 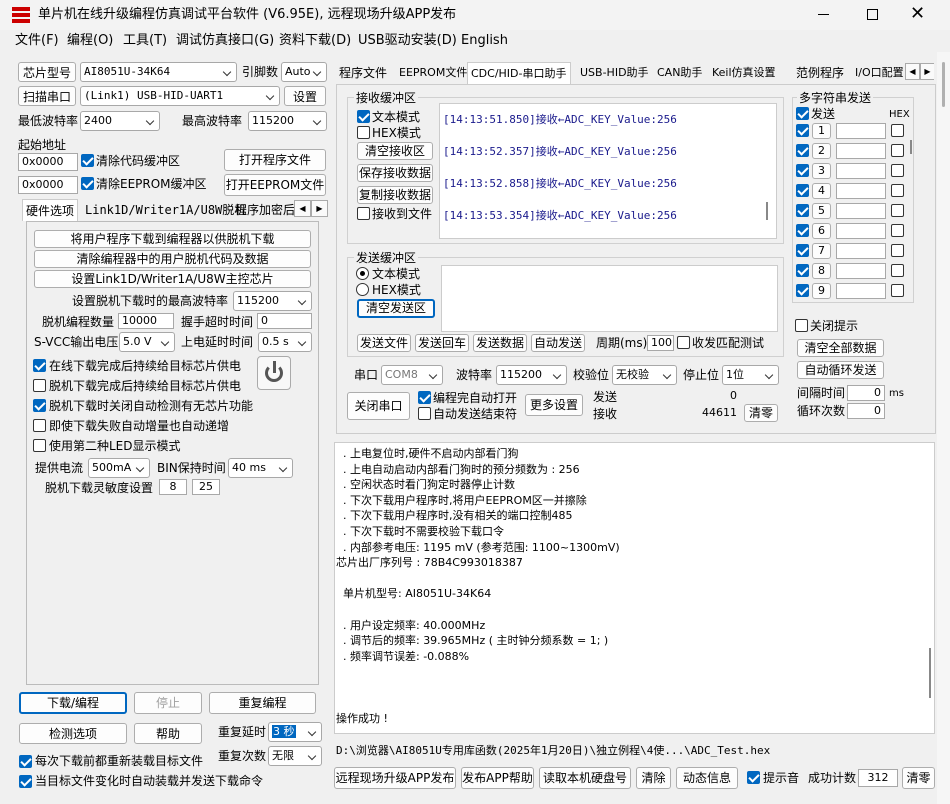 What do you see at coordinates (840, 370) in the screenshot?
I see `auto-loop-send-button: 自动循环发送` at bounding box center [840, 370].